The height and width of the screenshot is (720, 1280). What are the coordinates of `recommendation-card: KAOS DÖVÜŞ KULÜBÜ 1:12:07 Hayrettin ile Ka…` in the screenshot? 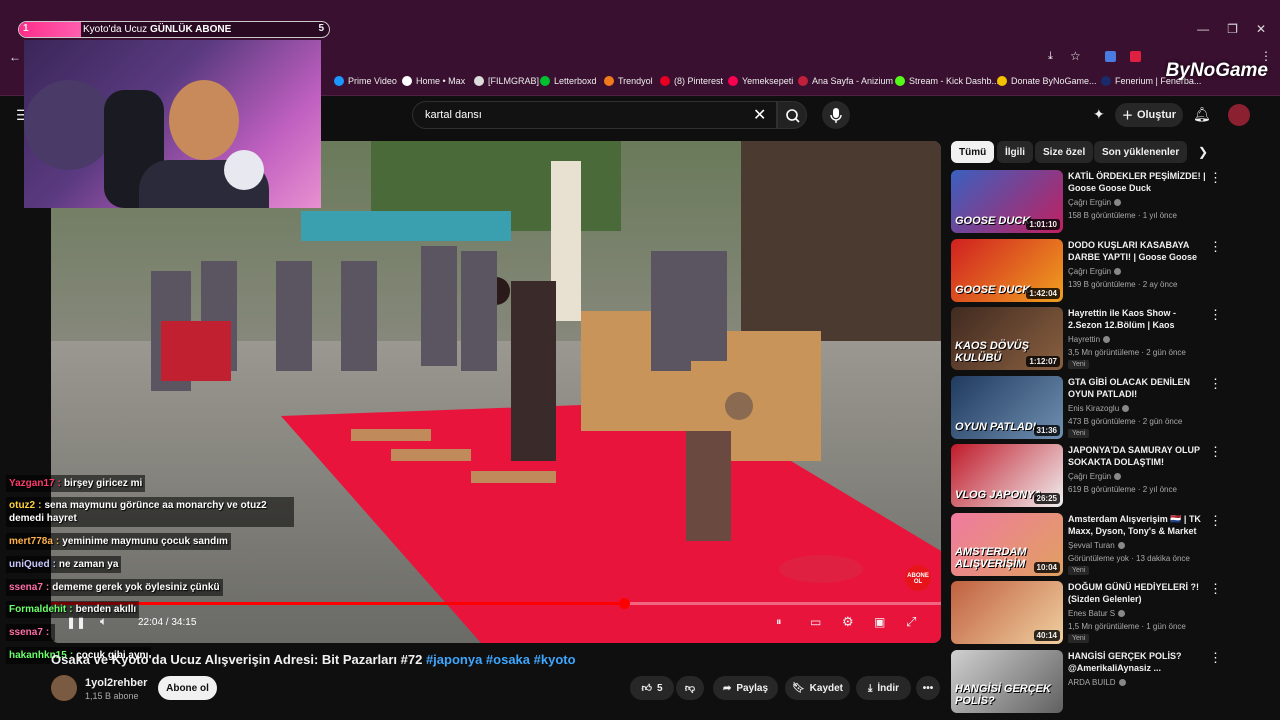 It's located at (1101, 340).